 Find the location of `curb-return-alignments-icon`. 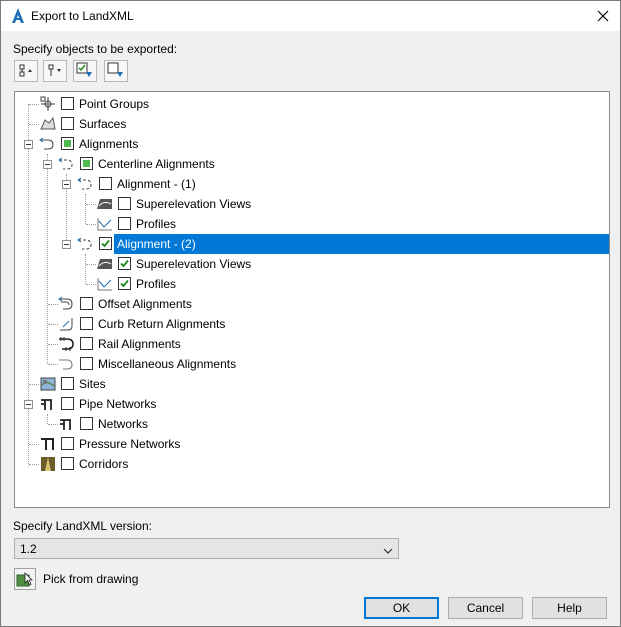

curb-return-alignments-icon is located at coordinates (67, 324).